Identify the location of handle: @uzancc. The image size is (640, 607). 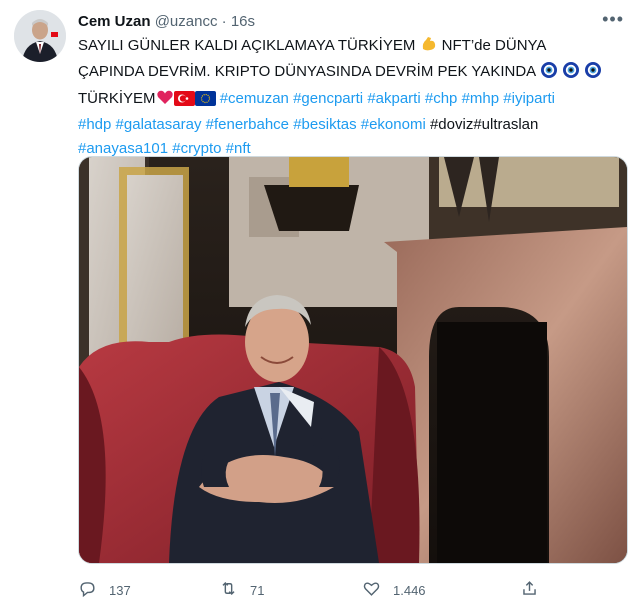
(186, 21).